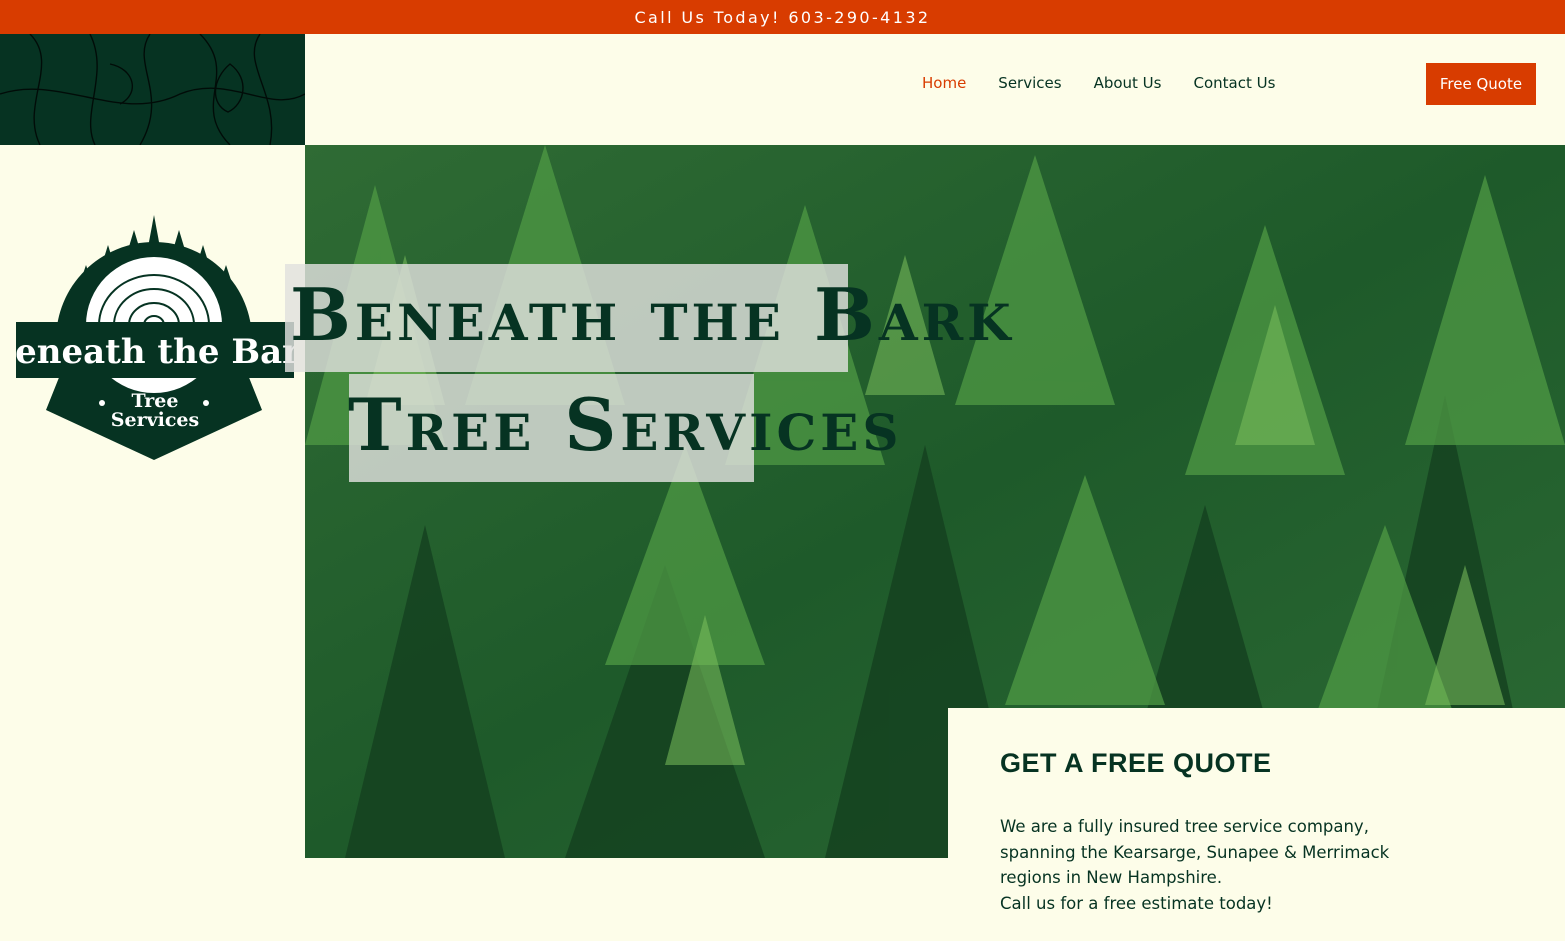  Describe the element at coordinates (944, 83) in the screenshot. I see `nav-home: Home` at that location.